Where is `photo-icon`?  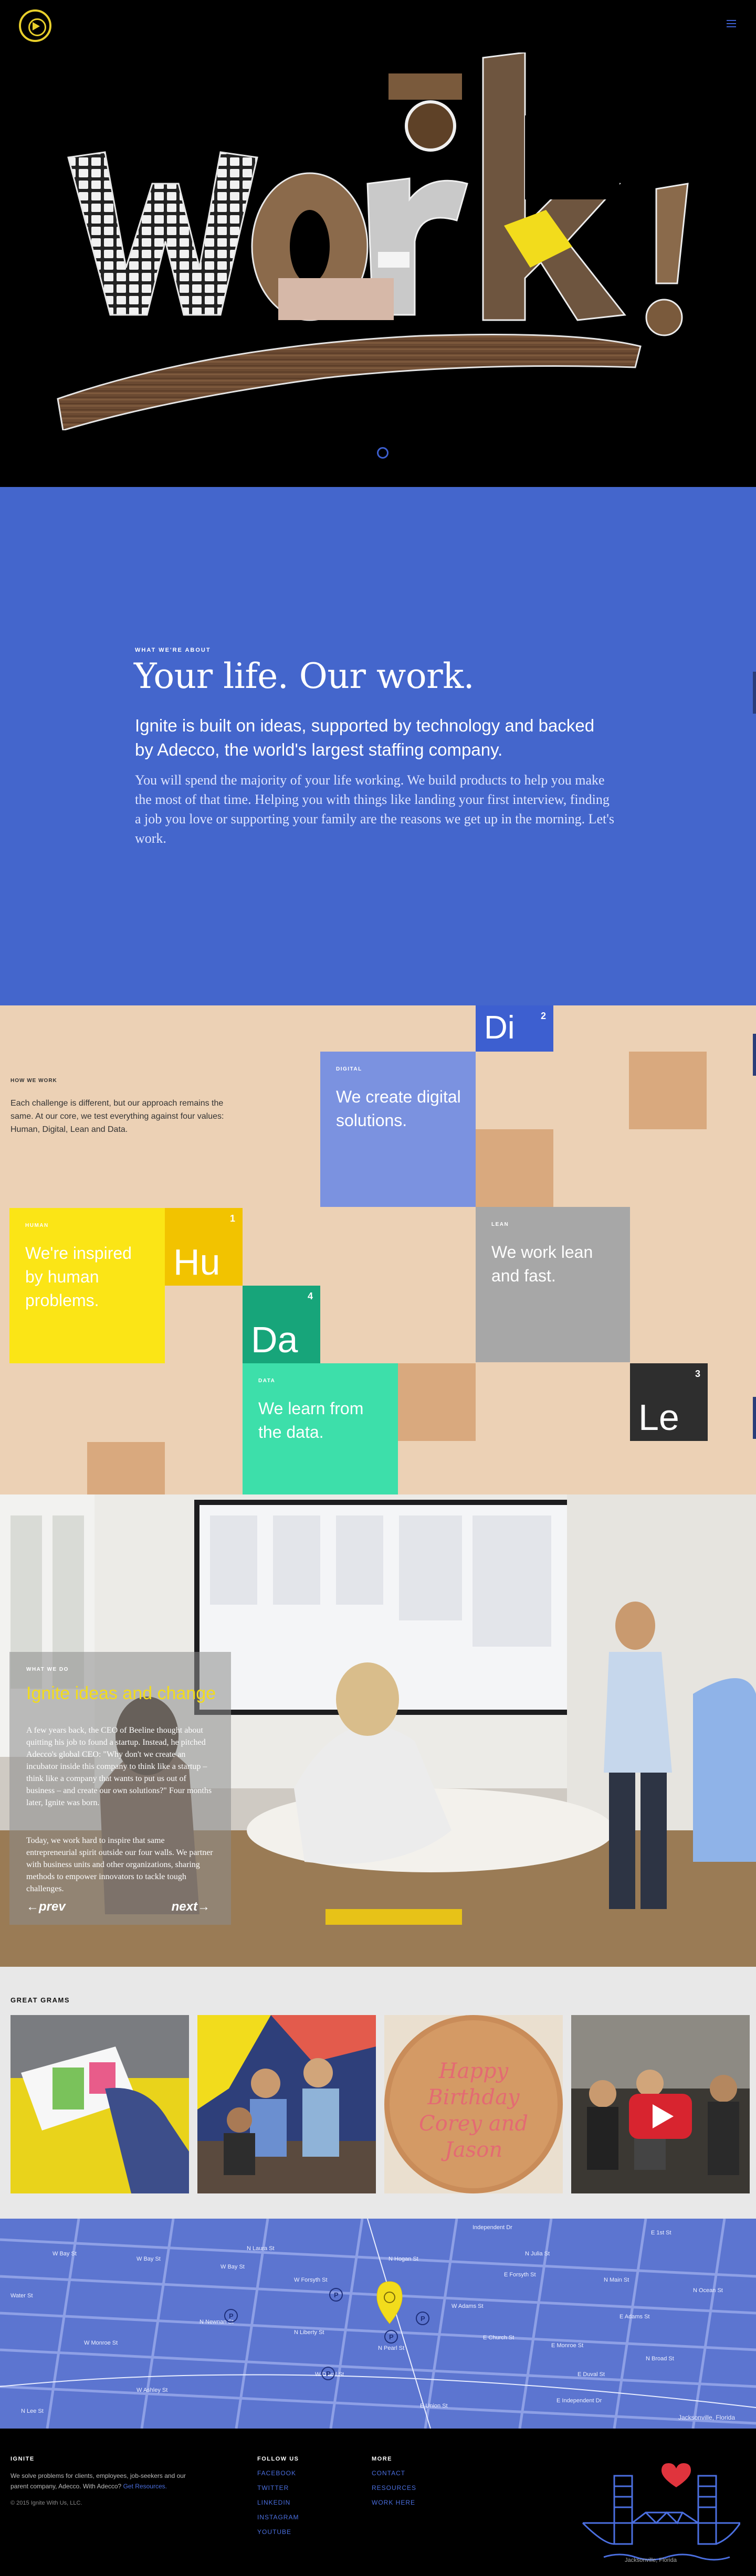
photo-icon is located at coordinates (99, 2104).